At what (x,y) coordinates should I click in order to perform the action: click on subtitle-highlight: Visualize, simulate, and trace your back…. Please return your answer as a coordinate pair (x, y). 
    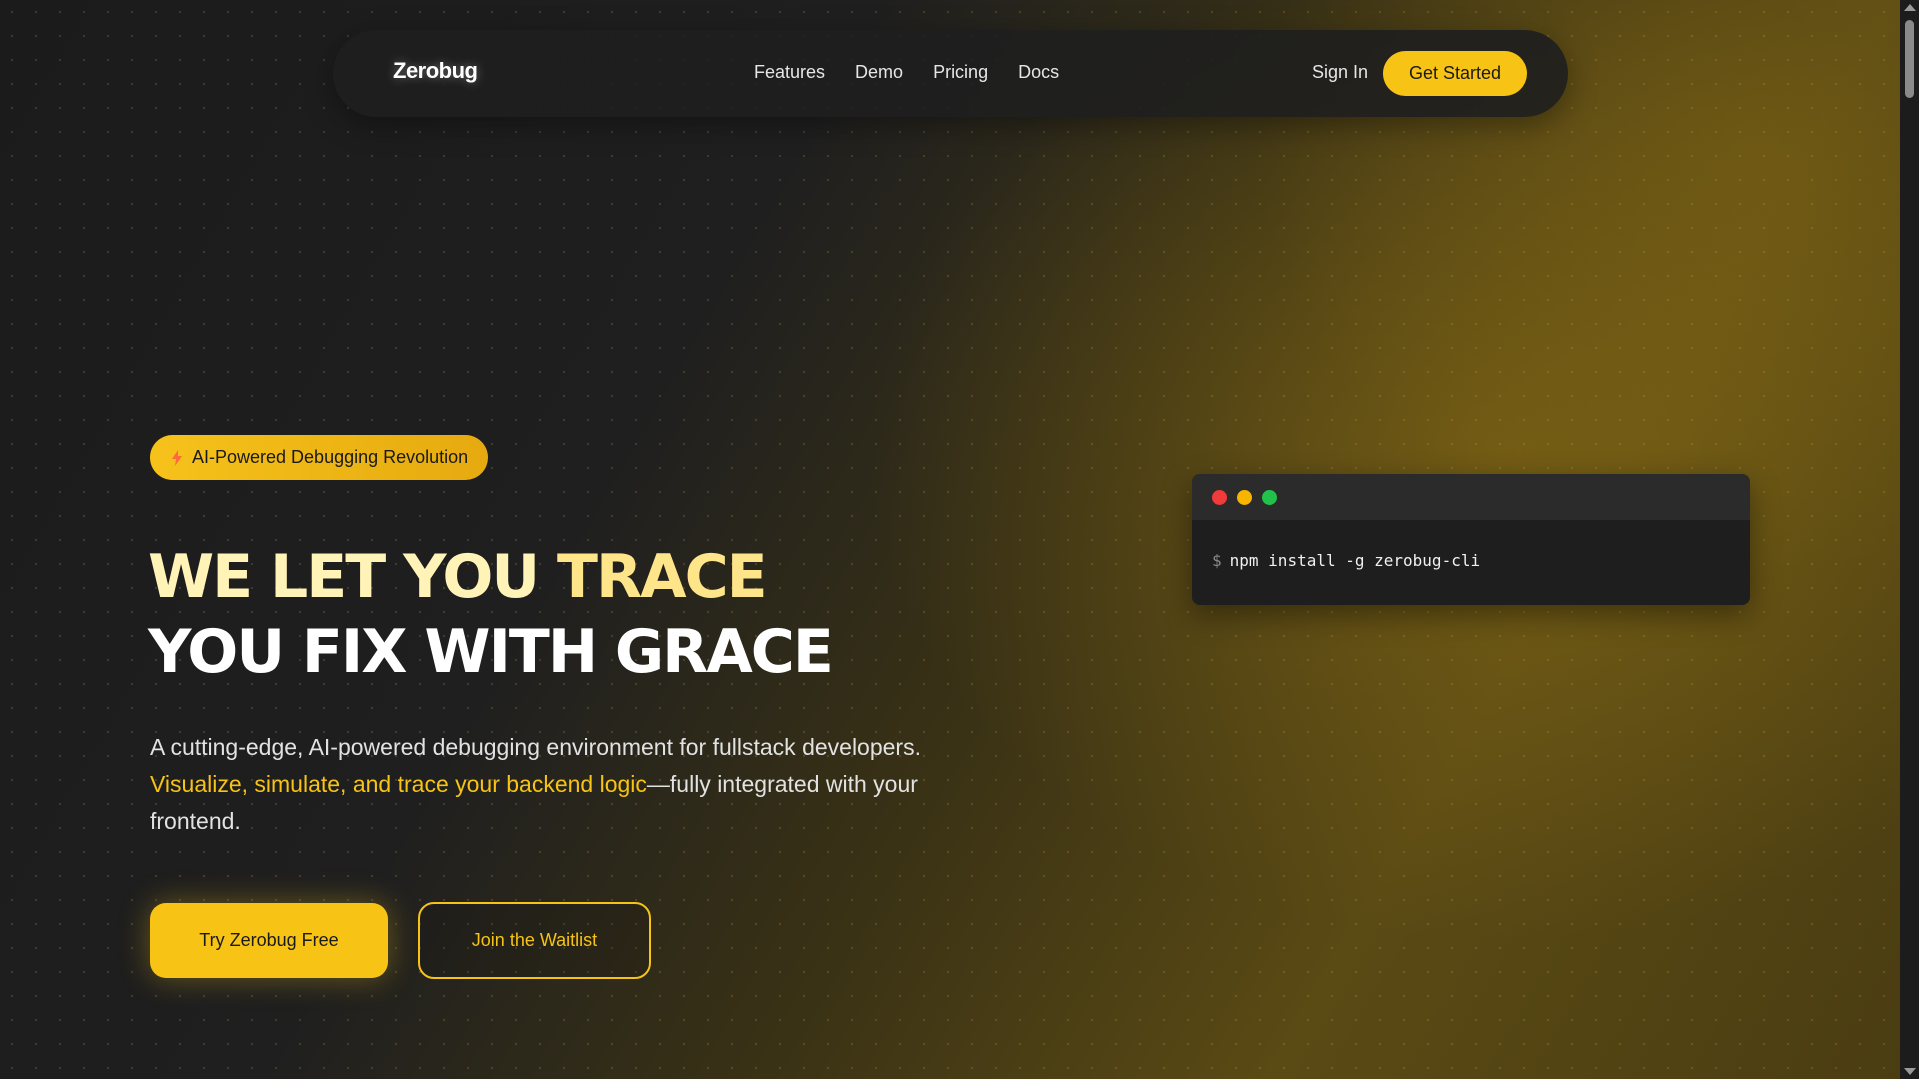
    Looking at the image, I should click on (398, 784).